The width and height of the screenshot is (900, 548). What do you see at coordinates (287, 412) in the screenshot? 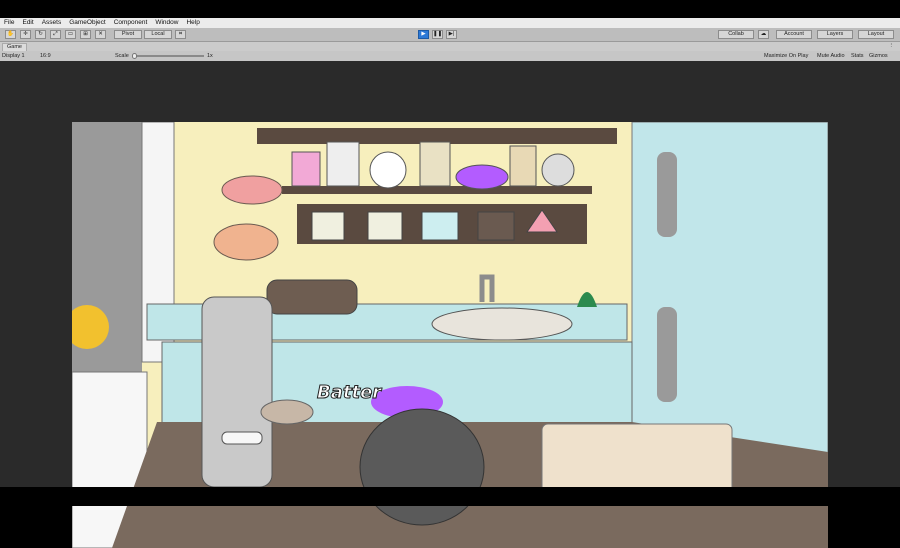
I see `batter-bowl` at bounding box center [287, 412].